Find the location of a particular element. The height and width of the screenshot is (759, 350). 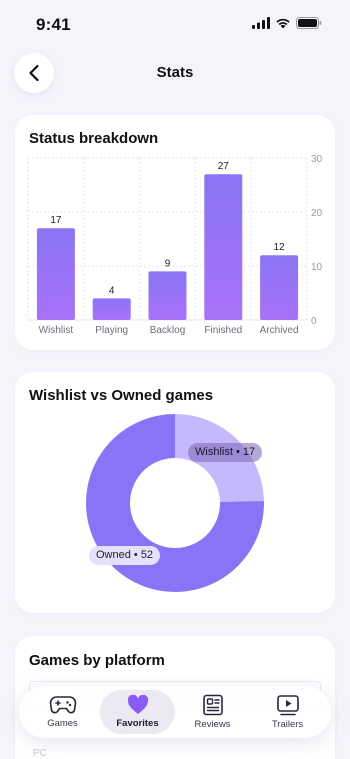

status-bar: 9:41 is located at coordinates (175, 24).